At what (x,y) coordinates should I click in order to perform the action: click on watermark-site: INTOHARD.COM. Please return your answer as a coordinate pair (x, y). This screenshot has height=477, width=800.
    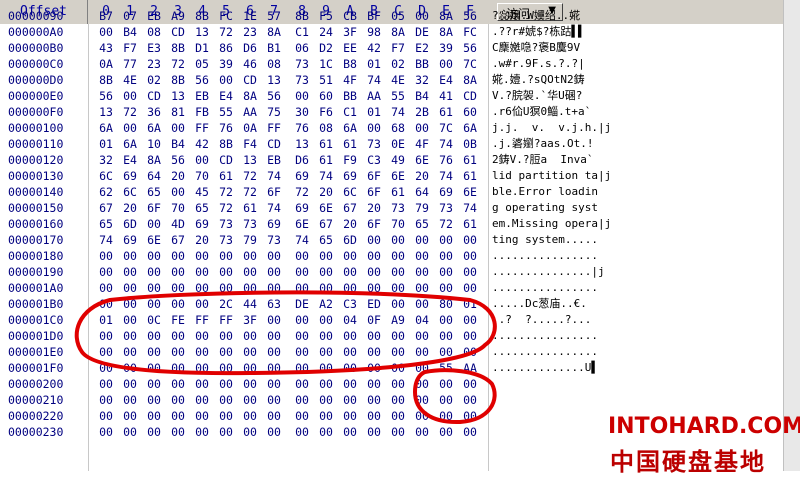
    Looking at the image, I should click on (704, 426).